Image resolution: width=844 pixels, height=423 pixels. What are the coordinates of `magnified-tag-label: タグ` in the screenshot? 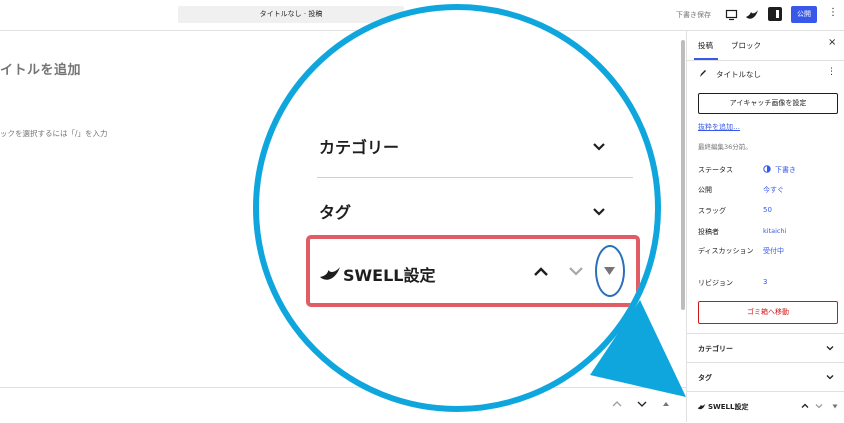 It's located at (335, 212).